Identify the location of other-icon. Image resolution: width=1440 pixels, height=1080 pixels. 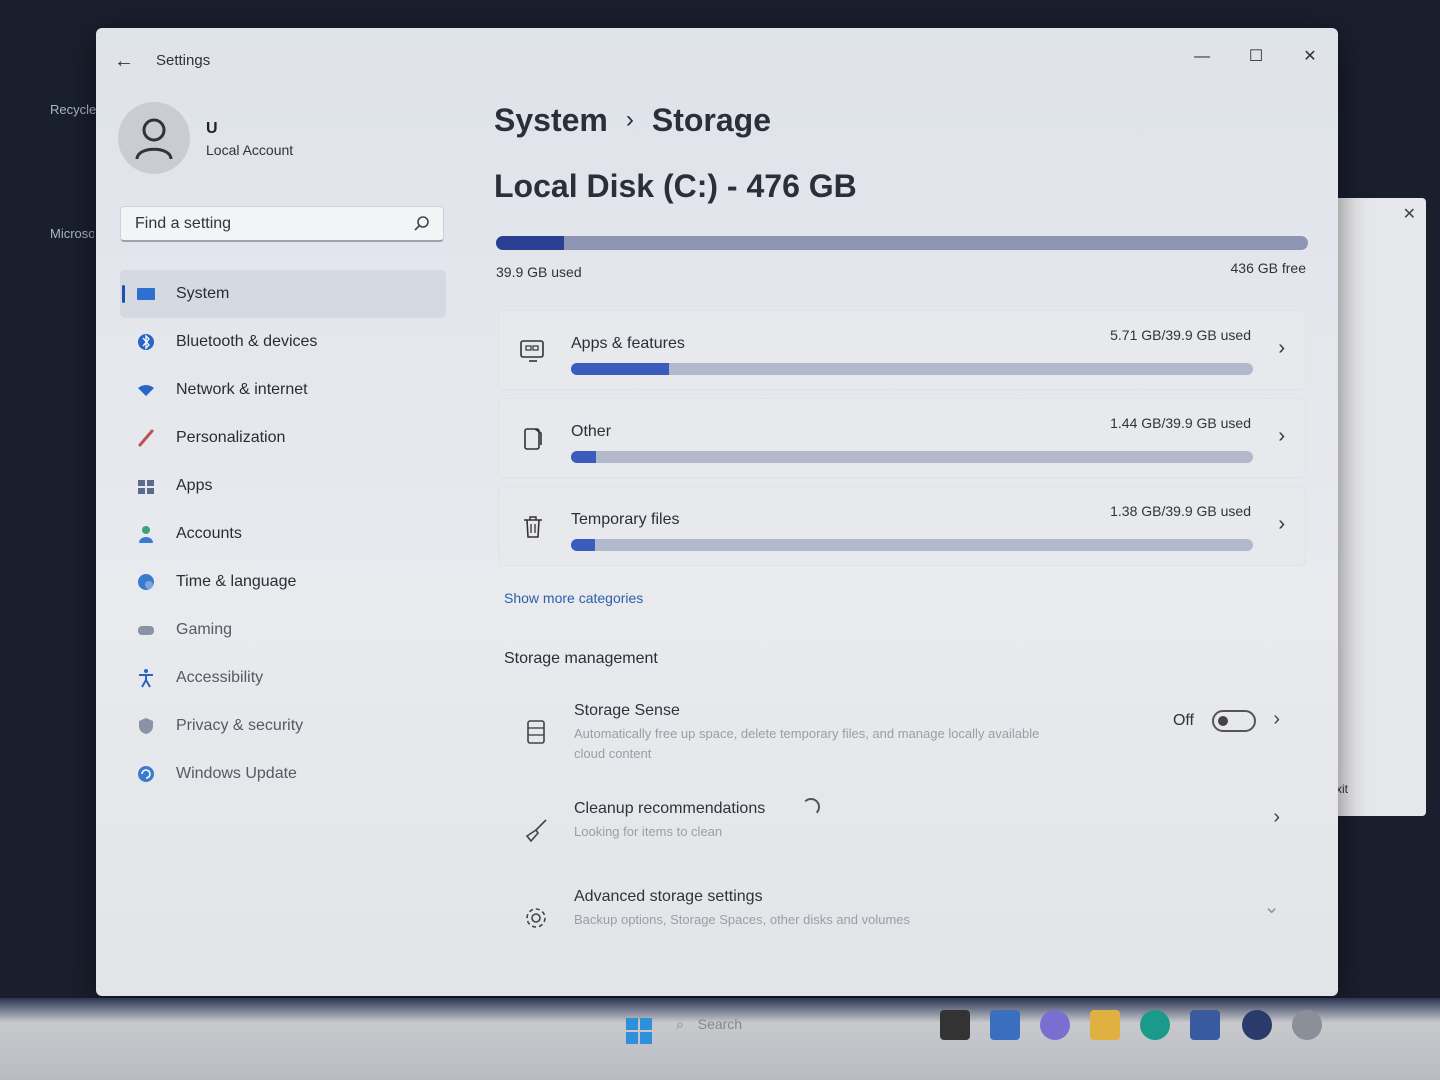
(533, 439).